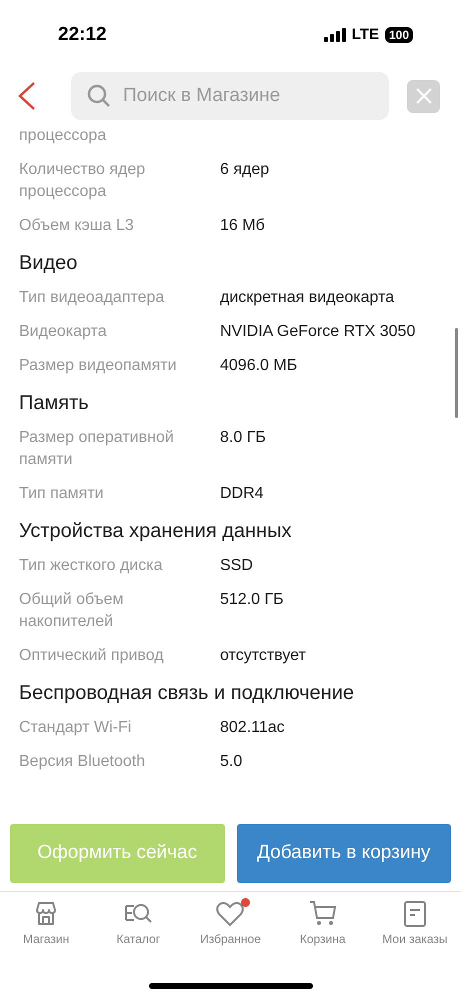 This screenshot has width=461, height=999. Describe the element at coordinates (335, 35) in the screenshot. I see `signal-icon` at that location.